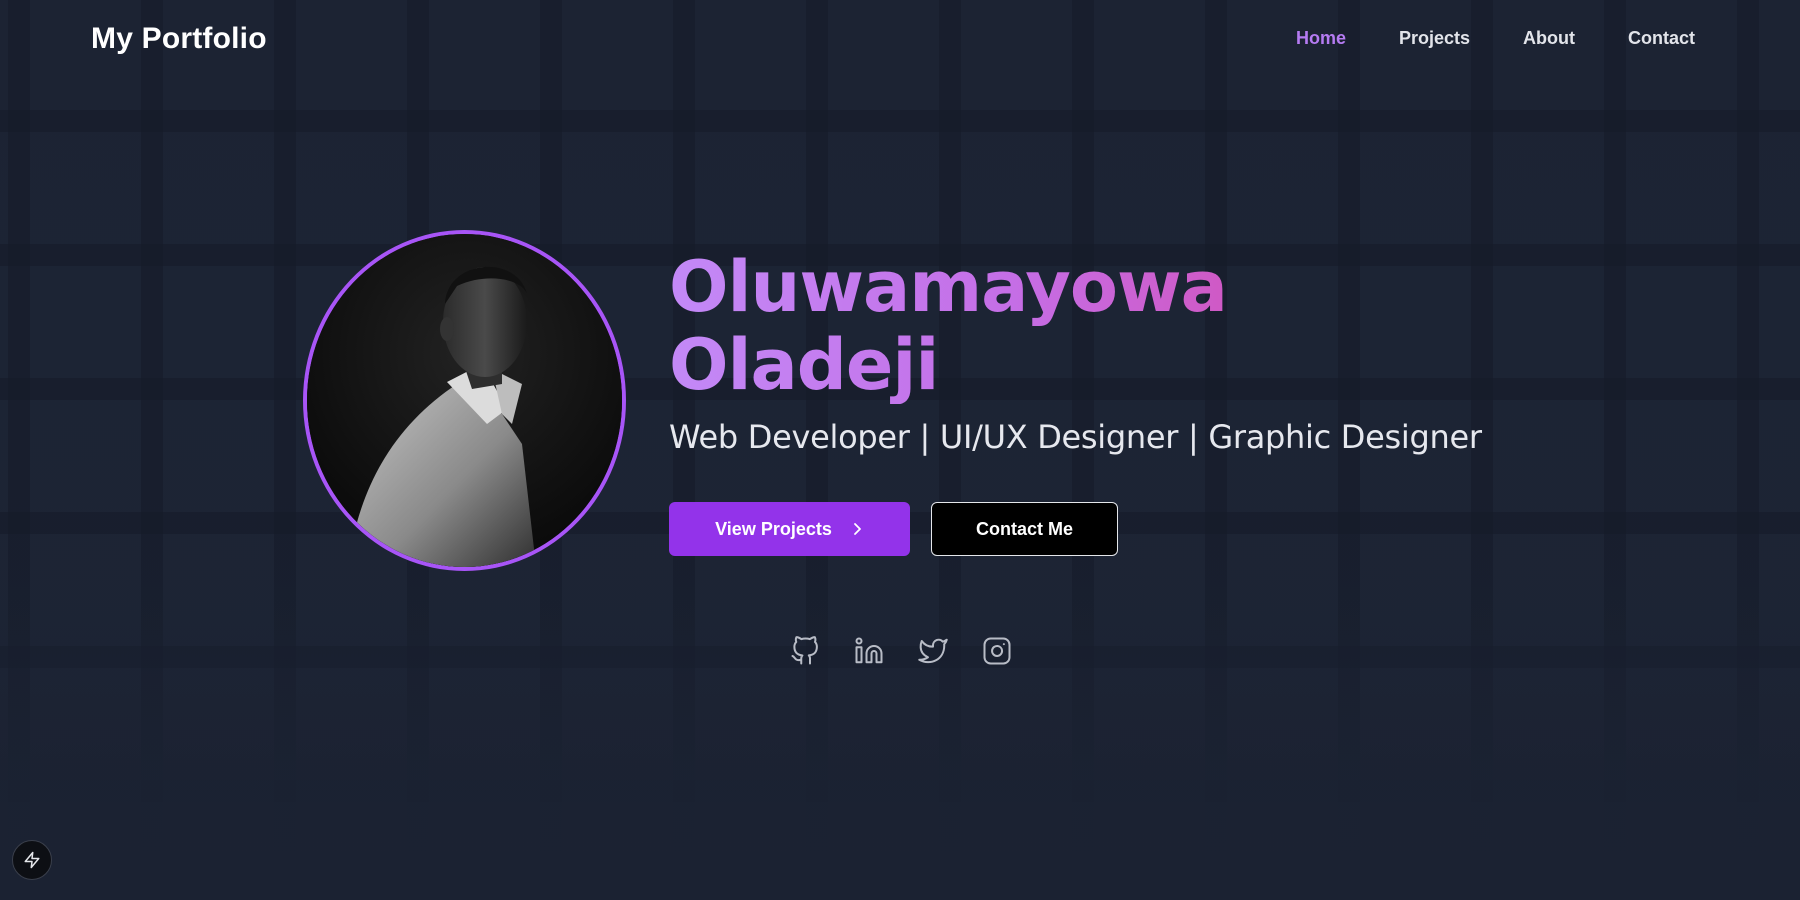  I want to click on hero-buttons: View Projects Contact Me, so click(893, 529).